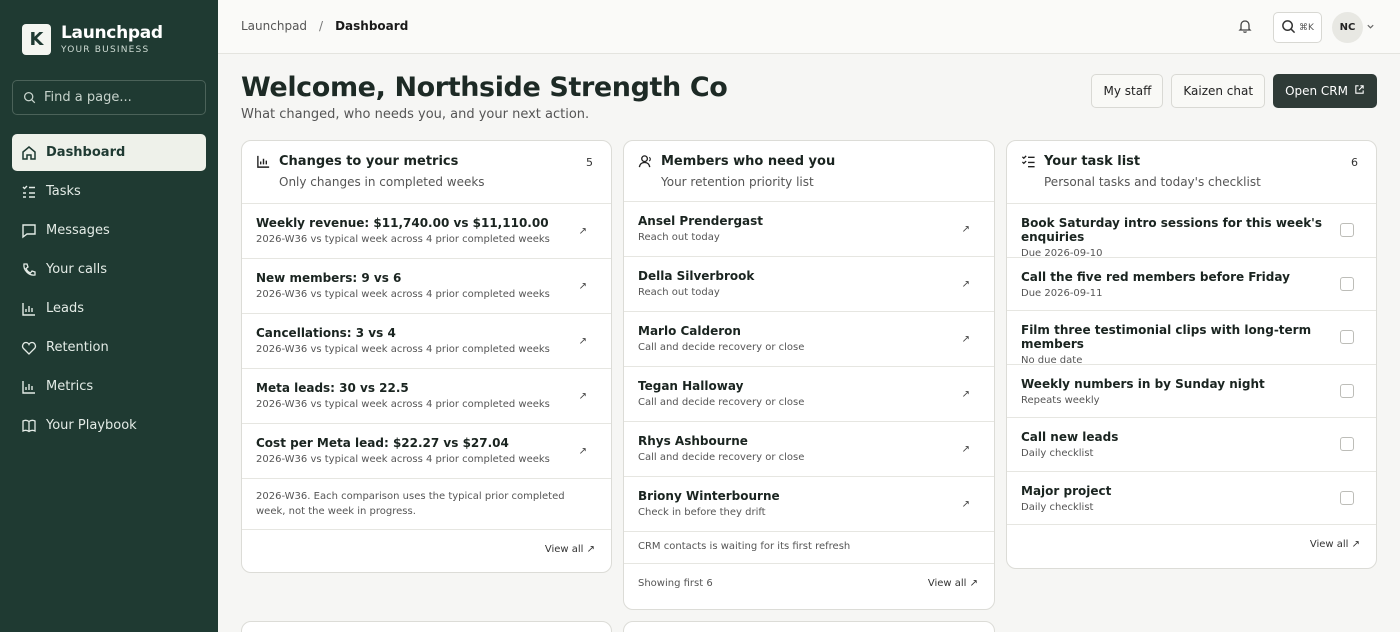 The width and height of the screenshot is (1400, 632). What do you see at coordinates (29, 192) in the screenshot?
I see `tasks-icon` at bounding box center [29, 192].